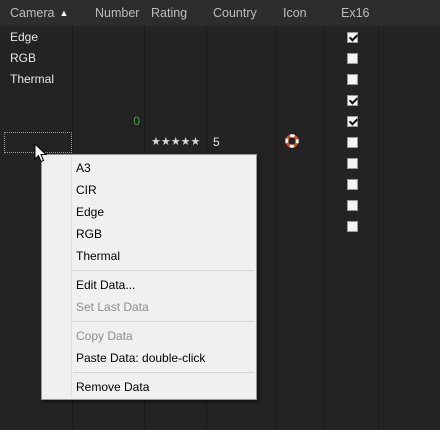 The width and height of the screenshot is (440, 430). Describe the element at coordinates (86, 190) in the screenshot. I see `menu-item-option-cir: CIR` at that location.